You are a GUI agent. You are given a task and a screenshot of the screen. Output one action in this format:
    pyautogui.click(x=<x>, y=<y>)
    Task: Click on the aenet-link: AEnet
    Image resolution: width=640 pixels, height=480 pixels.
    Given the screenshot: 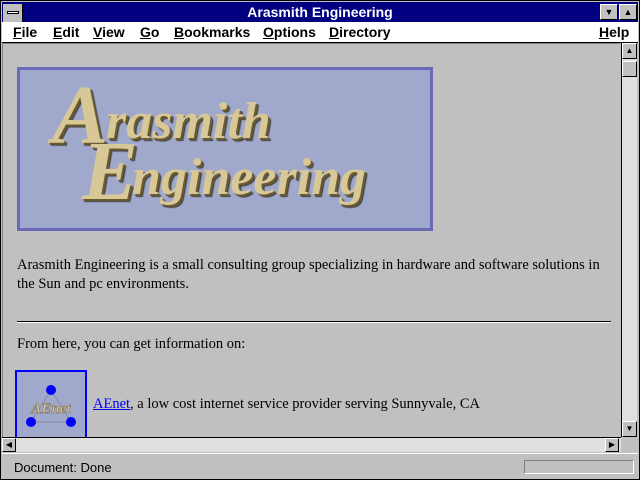 What is the action you would take?
    pyautogui.click(x=111, y=404)
    